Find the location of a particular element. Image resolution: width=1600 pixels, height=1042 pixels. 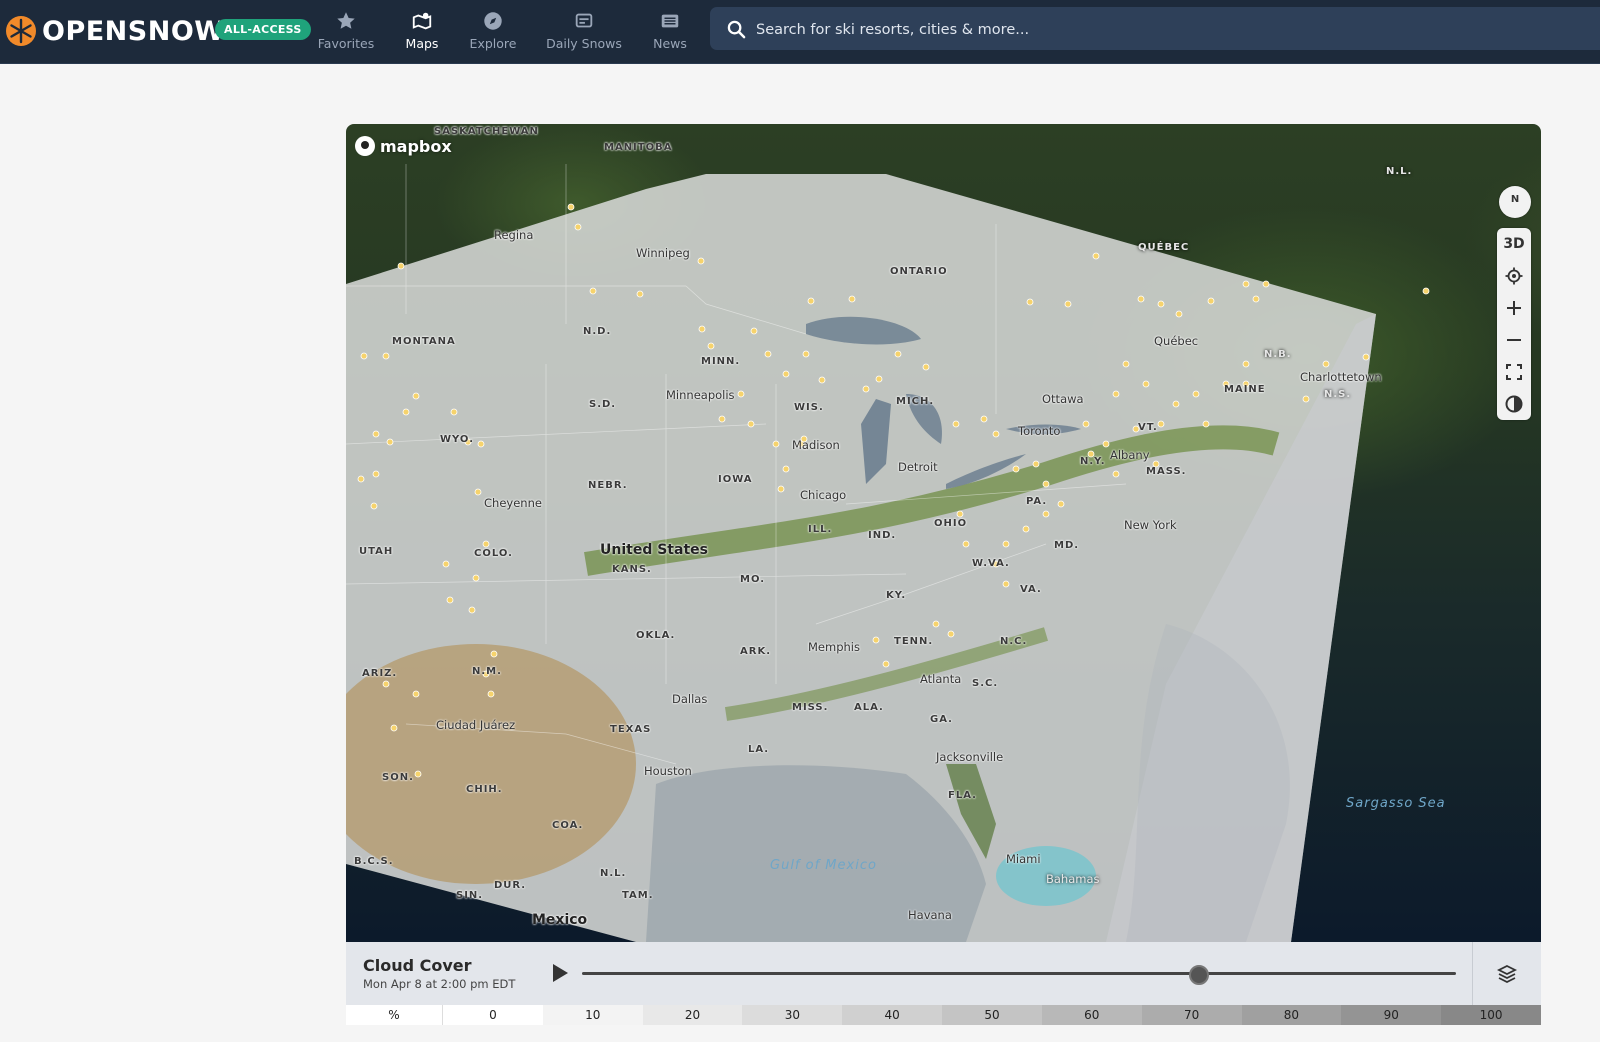

map-label: QUÉBEC is located at coordinates (1164, 247).